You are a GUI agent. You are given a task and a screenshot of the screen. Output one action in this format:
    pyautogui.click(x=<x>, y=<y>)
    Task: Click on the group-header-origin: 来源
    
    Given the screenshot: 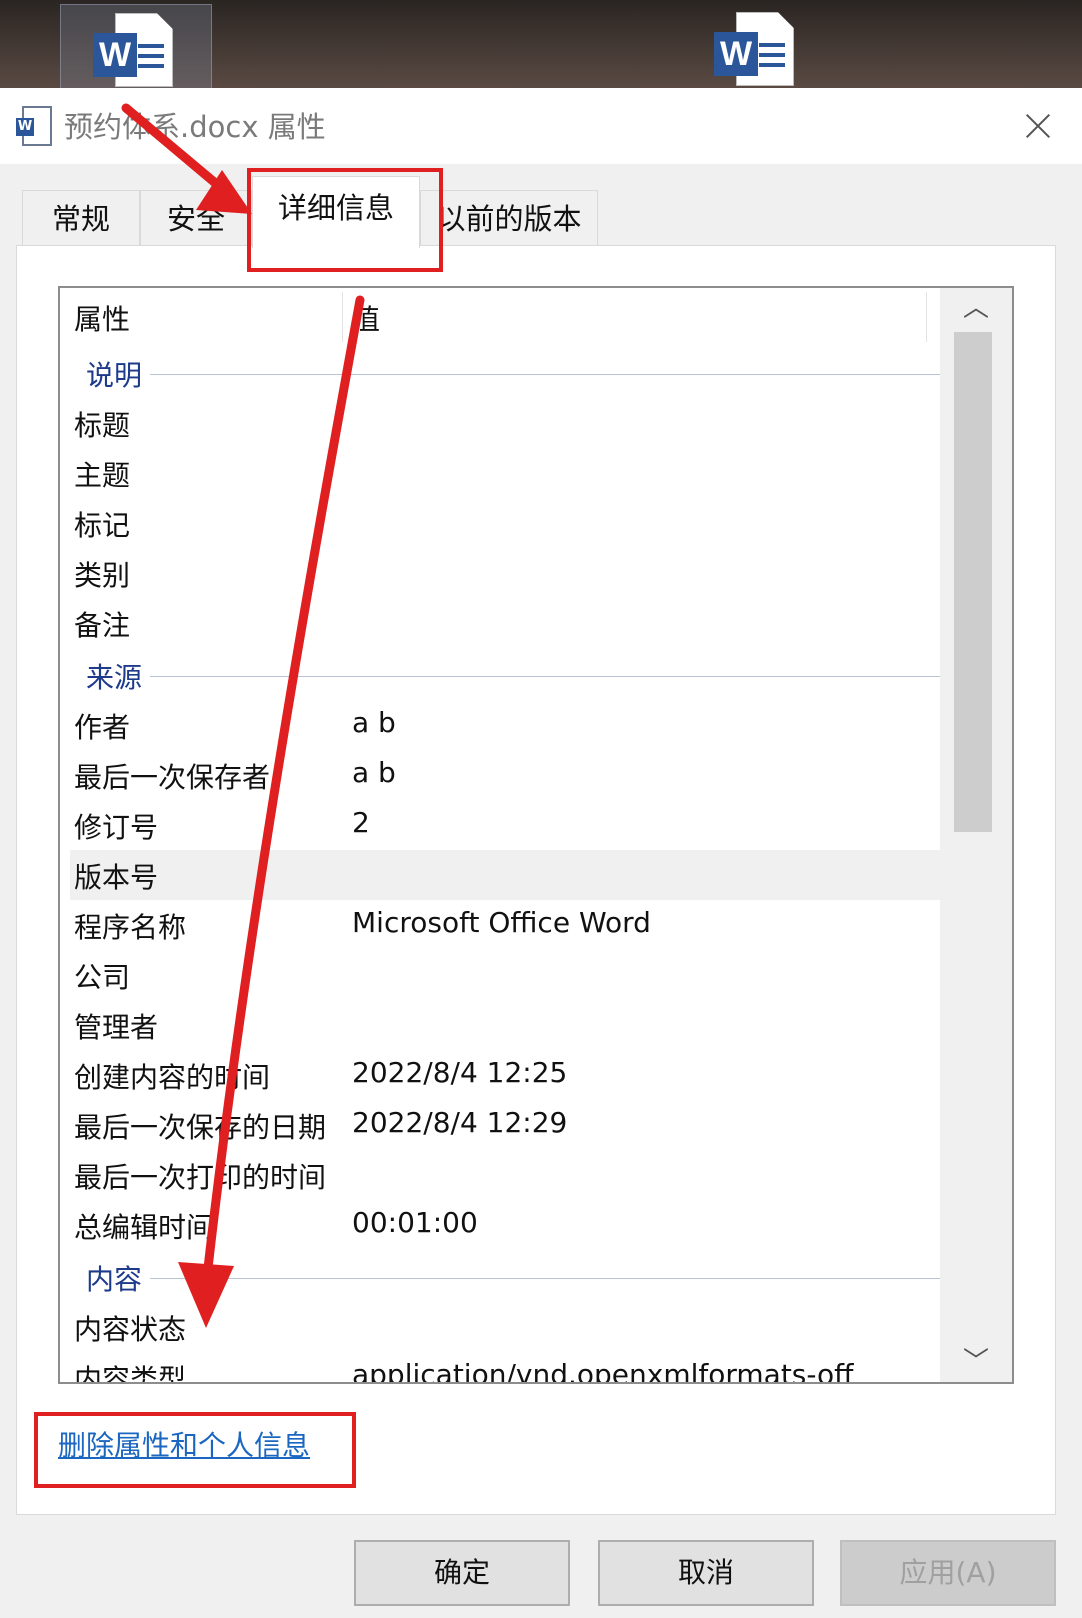 What is the action you would take?
    pyautogui.click(x=500, y=675)
    